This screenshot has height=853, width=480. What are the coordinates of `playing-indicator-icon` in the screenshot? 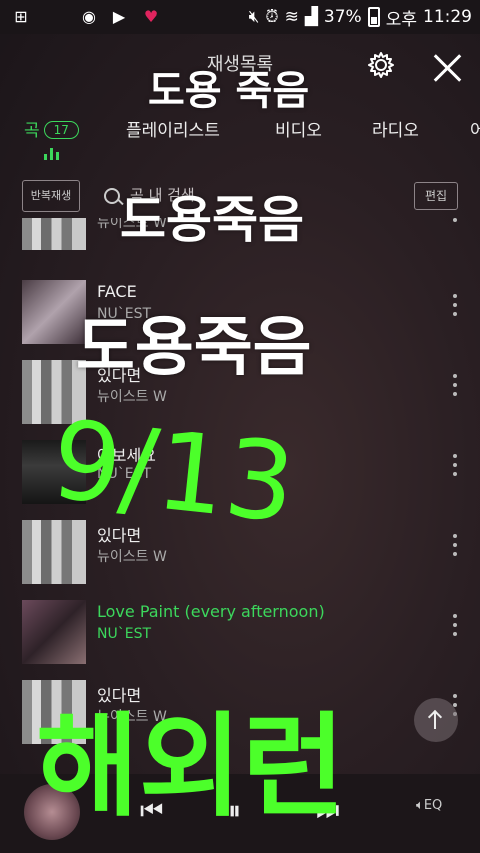 It's located at (53, 154).